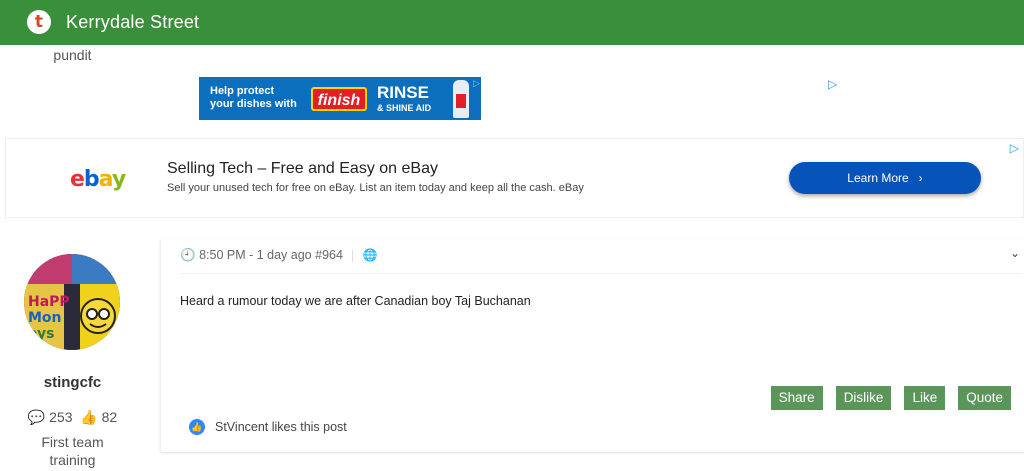 Image resolution: width=1024 pixels, height=471 pixels. Describe the element at coordinates (72, 302) in the screenshot. I see `avatar: HaPP Mon ays` at that location.